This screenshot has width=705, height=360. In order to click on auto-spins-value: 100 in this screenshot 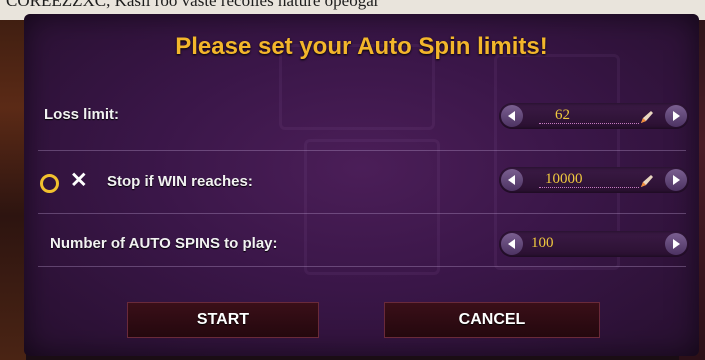, I will do `click(542, 243)`.